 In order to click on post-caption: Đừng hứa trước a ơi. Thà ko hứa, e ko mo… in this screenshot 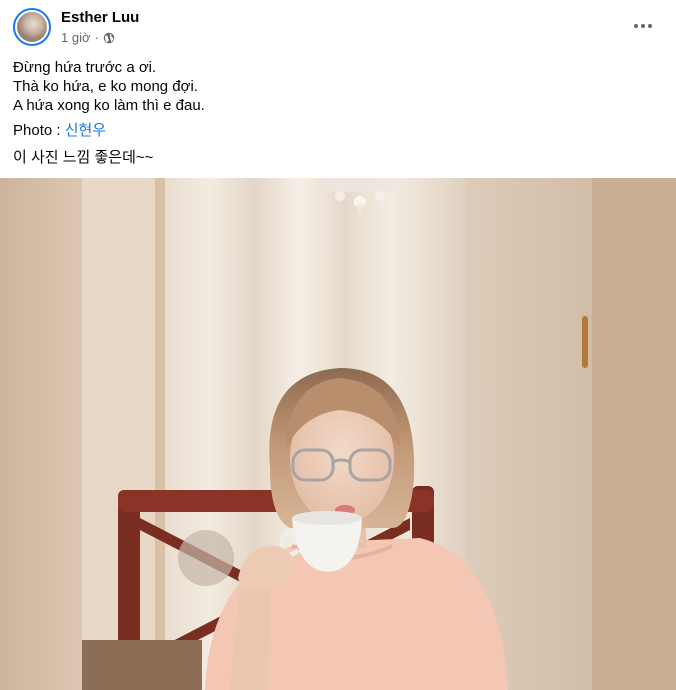, I will do `click(333, 86)`.